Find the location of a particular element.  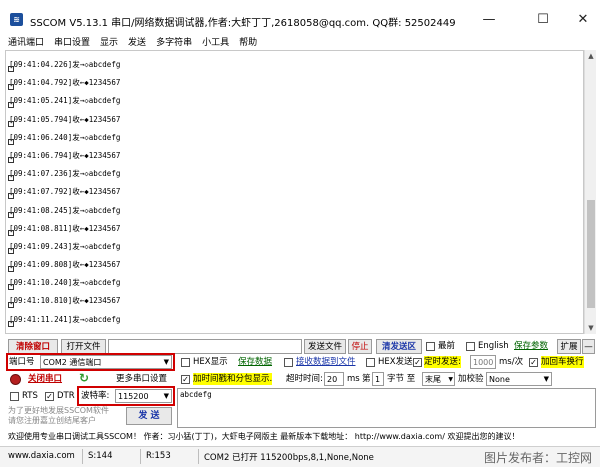

byte-input: 1 is located at coordinates (378, 379).